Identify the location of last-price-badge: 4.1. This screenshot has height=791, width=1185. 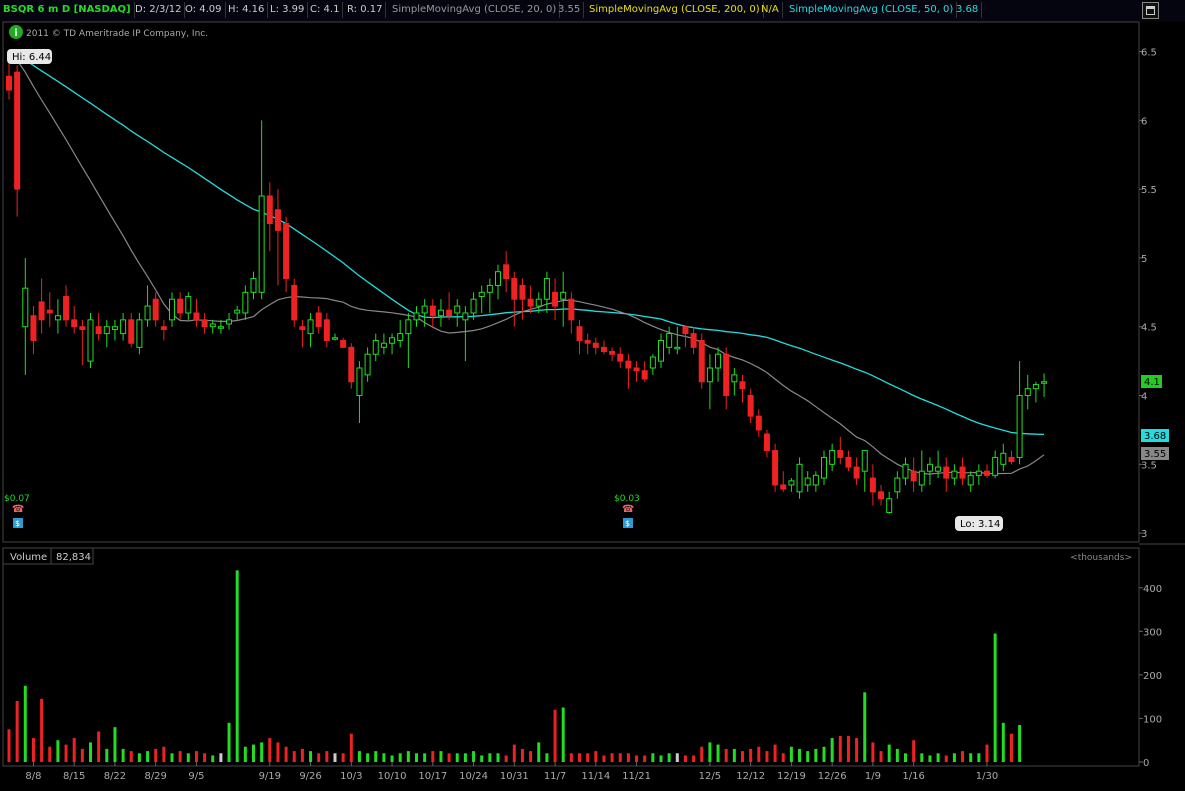
(1151, 381).